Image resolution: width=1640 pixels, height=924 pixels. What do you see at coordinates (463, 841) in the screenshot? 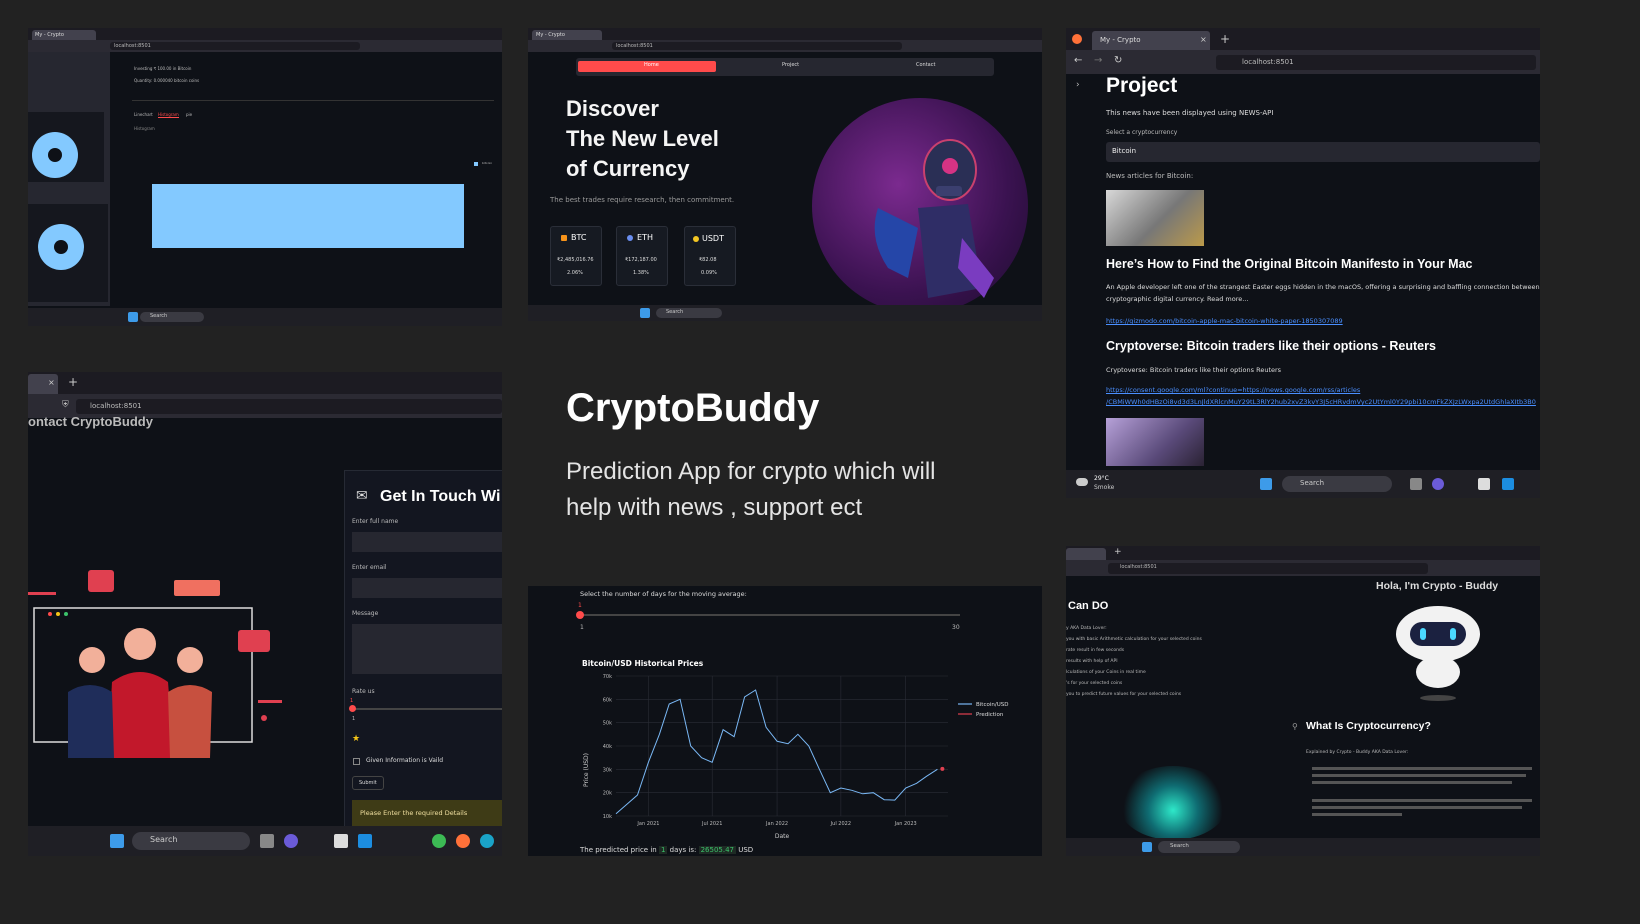
I see `firefox-icon` at bounding box center [463, 841].